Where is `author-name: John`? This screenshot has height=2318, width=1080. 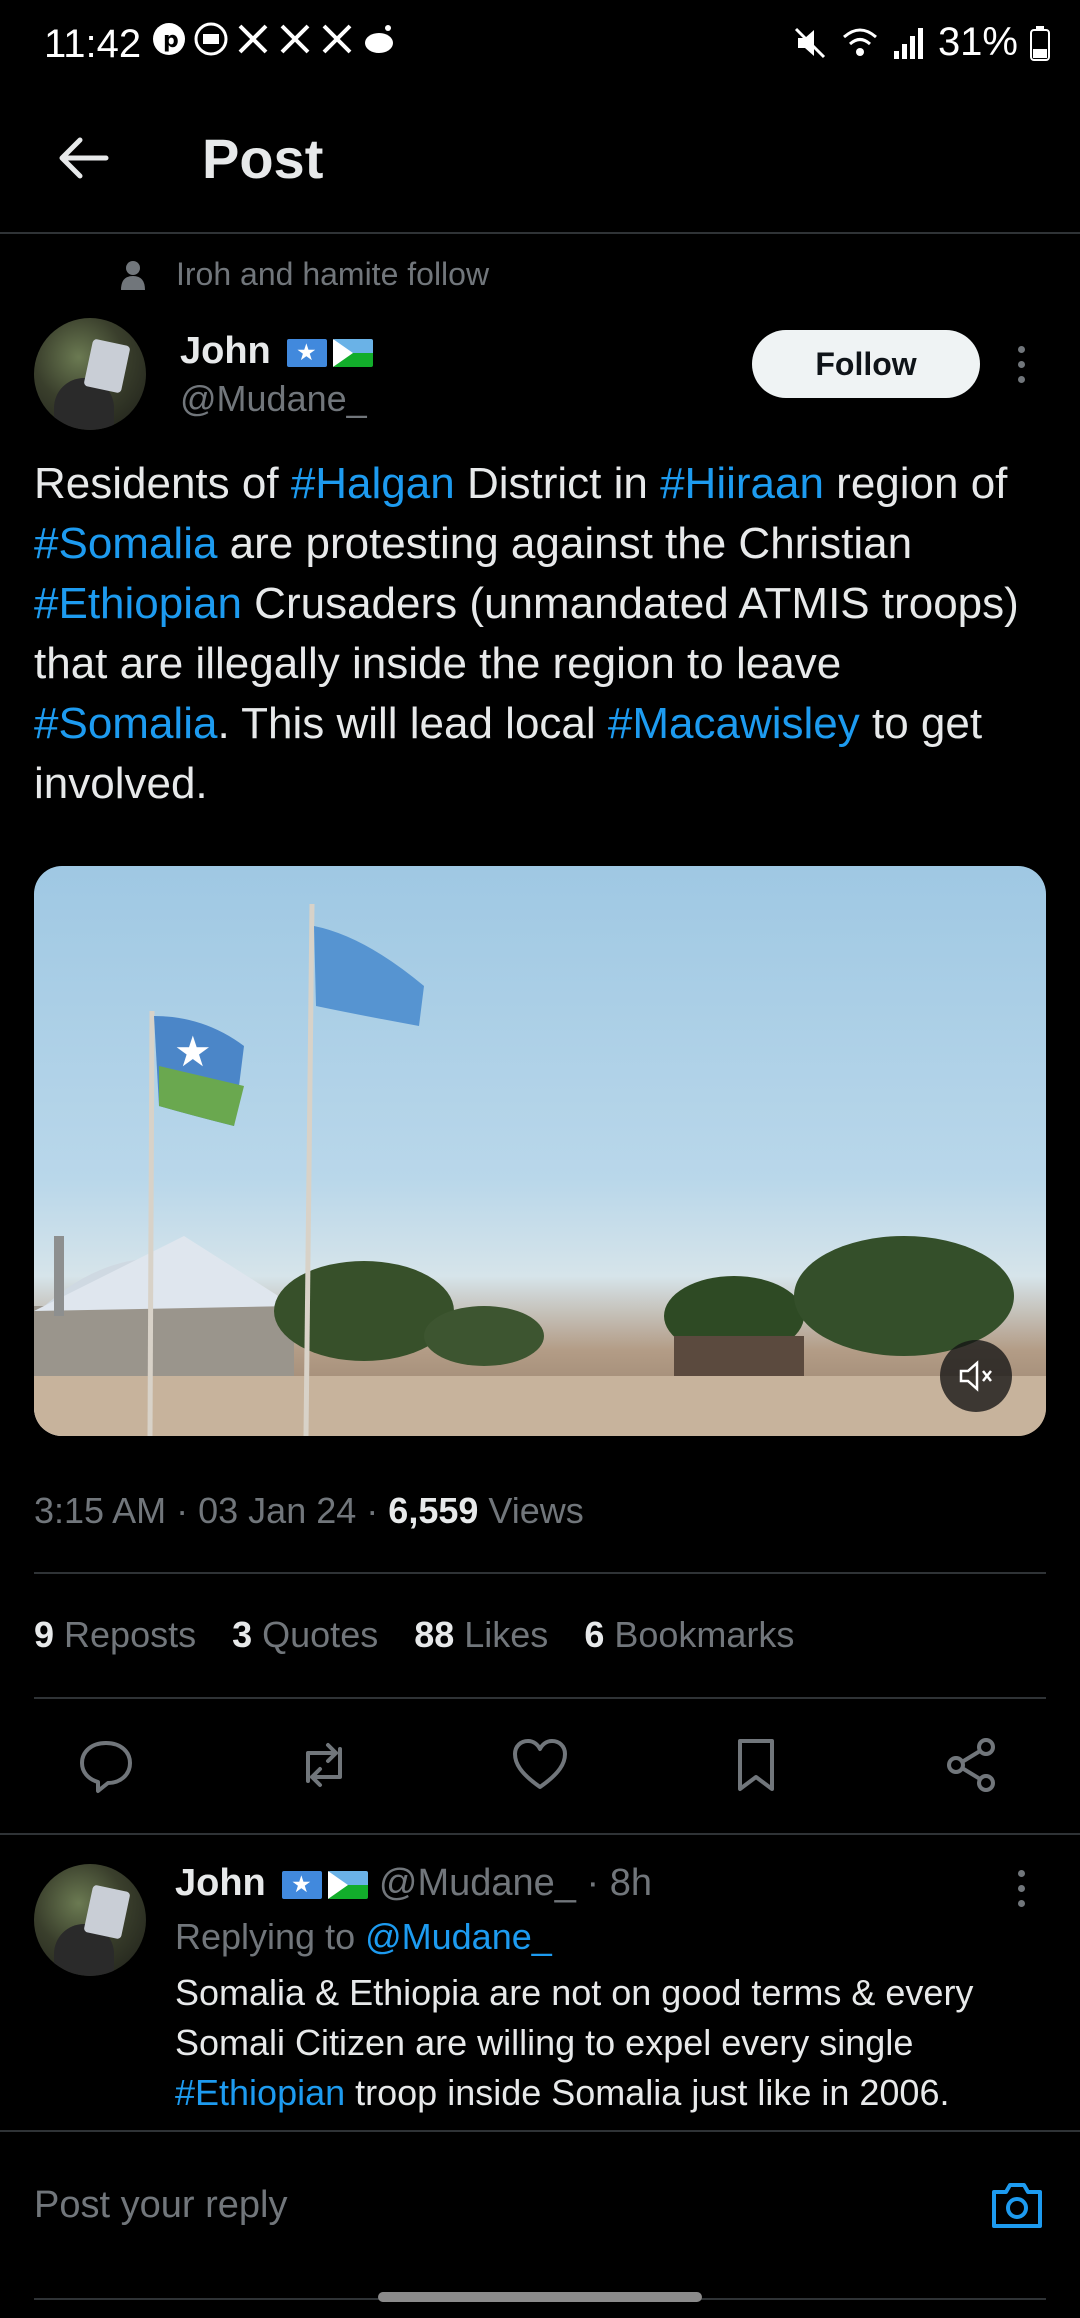 author-name: John is located at coordinates (277, 351).